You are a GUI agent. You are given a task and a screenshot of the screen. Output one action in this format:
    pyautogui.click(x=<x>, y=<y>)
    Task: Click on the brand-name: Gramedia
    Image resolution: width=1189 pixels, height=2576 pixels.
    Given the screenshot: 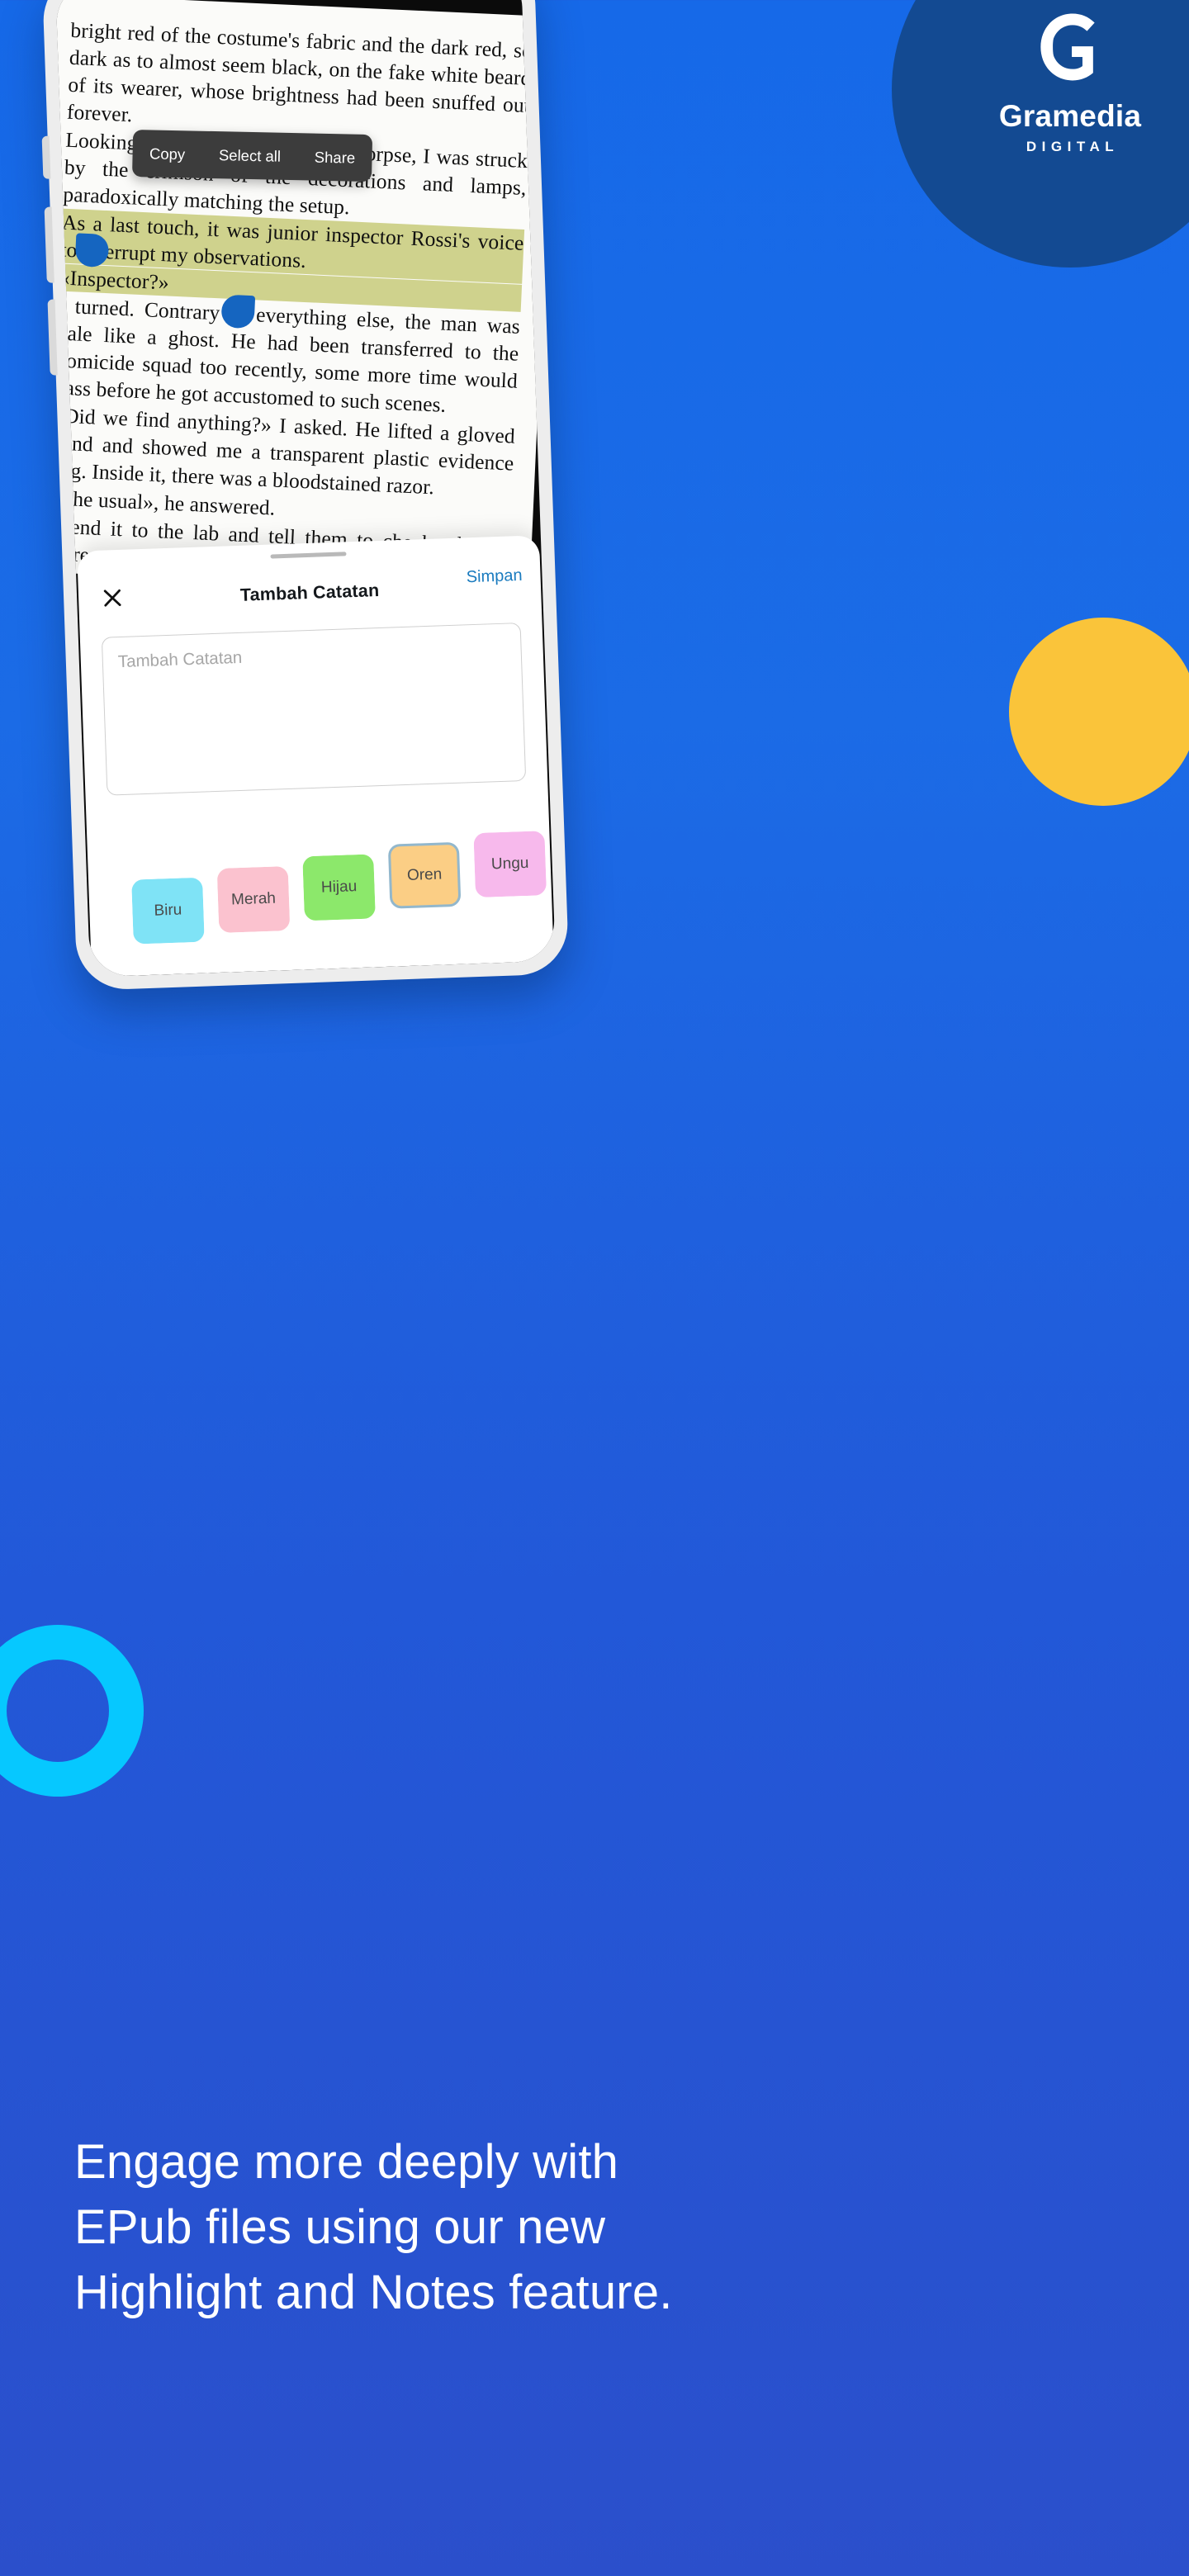 What is the action you would take?
    pyautogui.click(x=1070, y=115)
    